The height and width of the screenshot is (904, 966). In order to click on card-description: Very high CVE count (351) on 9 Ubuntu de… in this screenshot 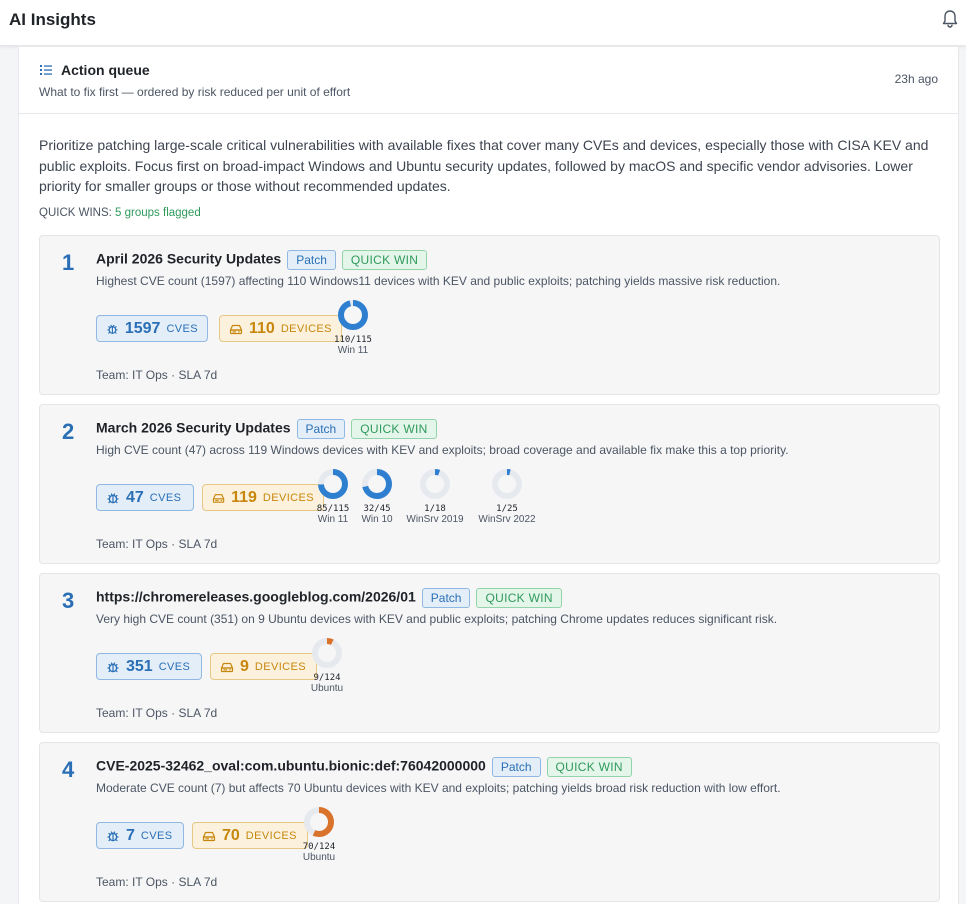, I will do `click(437, 619)`.